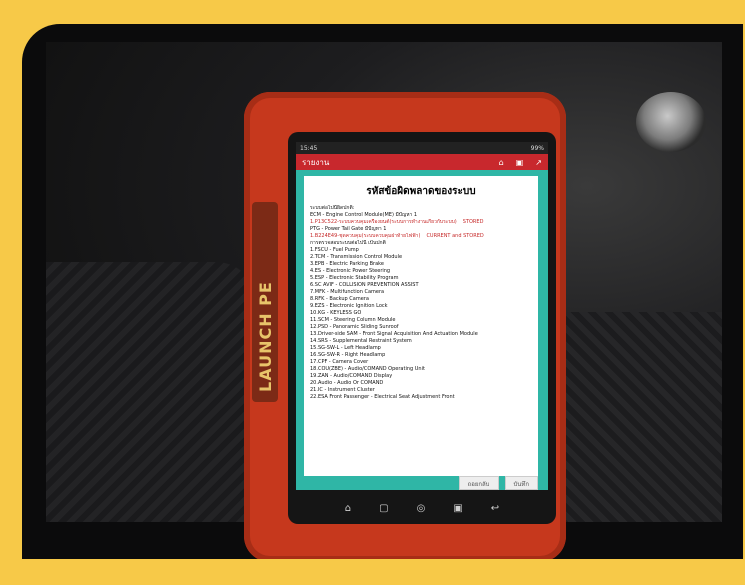 The height and width of the screenshot is (585, 745). I want to click on report-line-text: ระบบต่อไปนี้ผิดปกติ:, so click(332, 208).